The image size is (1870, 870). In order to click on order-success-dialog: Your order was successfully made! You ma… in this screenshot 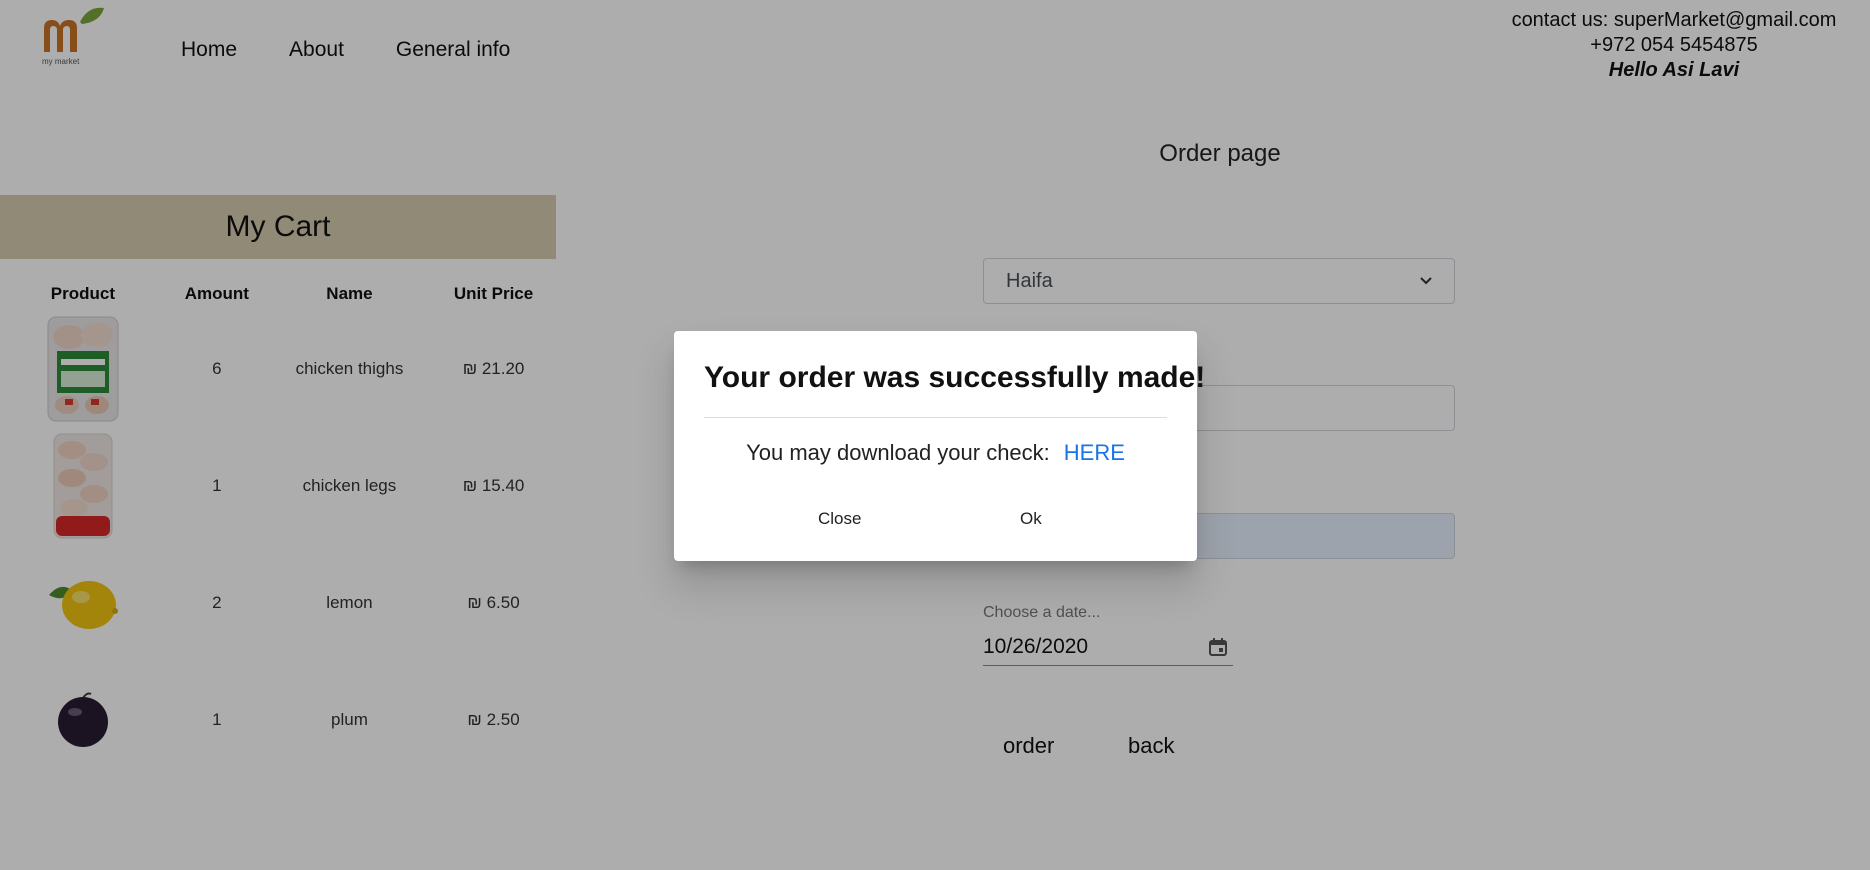, I will do `click(940, 446)`.